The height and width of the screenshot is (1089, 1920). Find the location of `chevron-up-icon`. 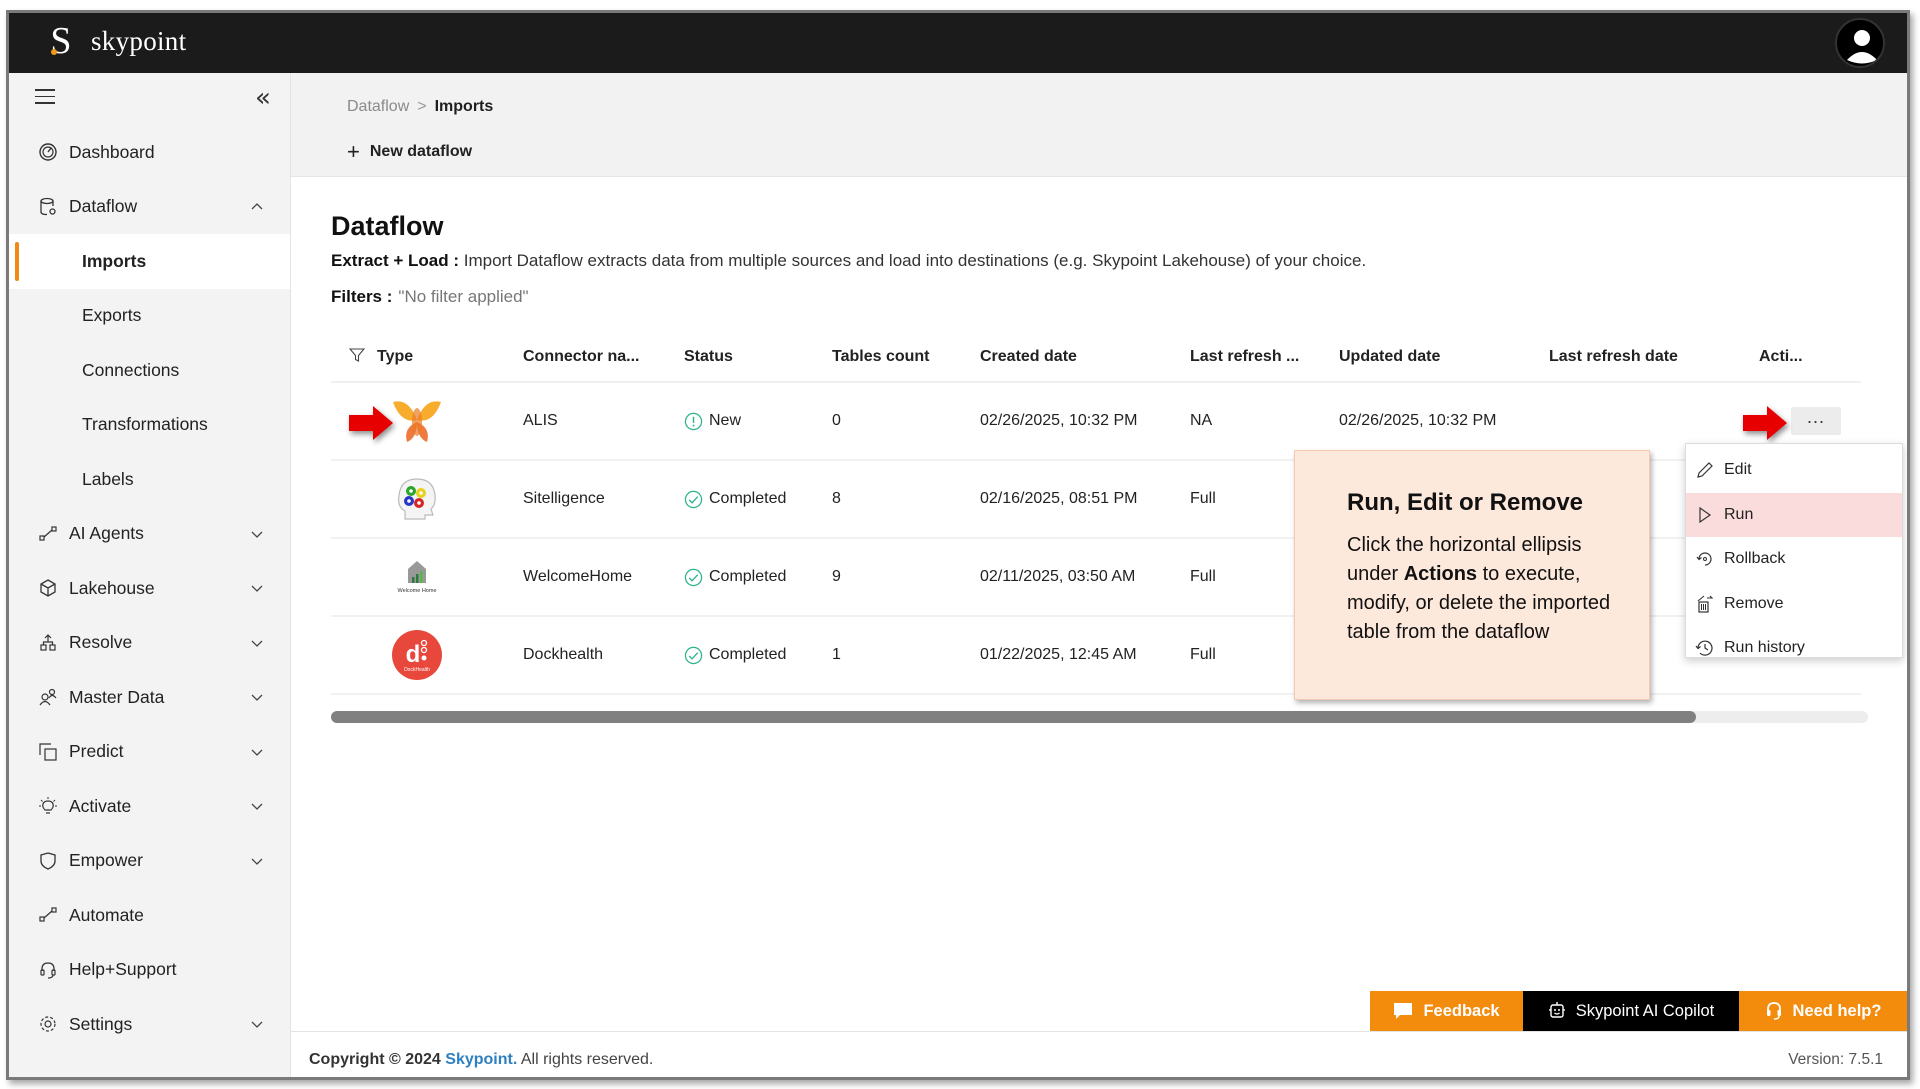

chevron-up-icon is located at coordinates (257, 207).